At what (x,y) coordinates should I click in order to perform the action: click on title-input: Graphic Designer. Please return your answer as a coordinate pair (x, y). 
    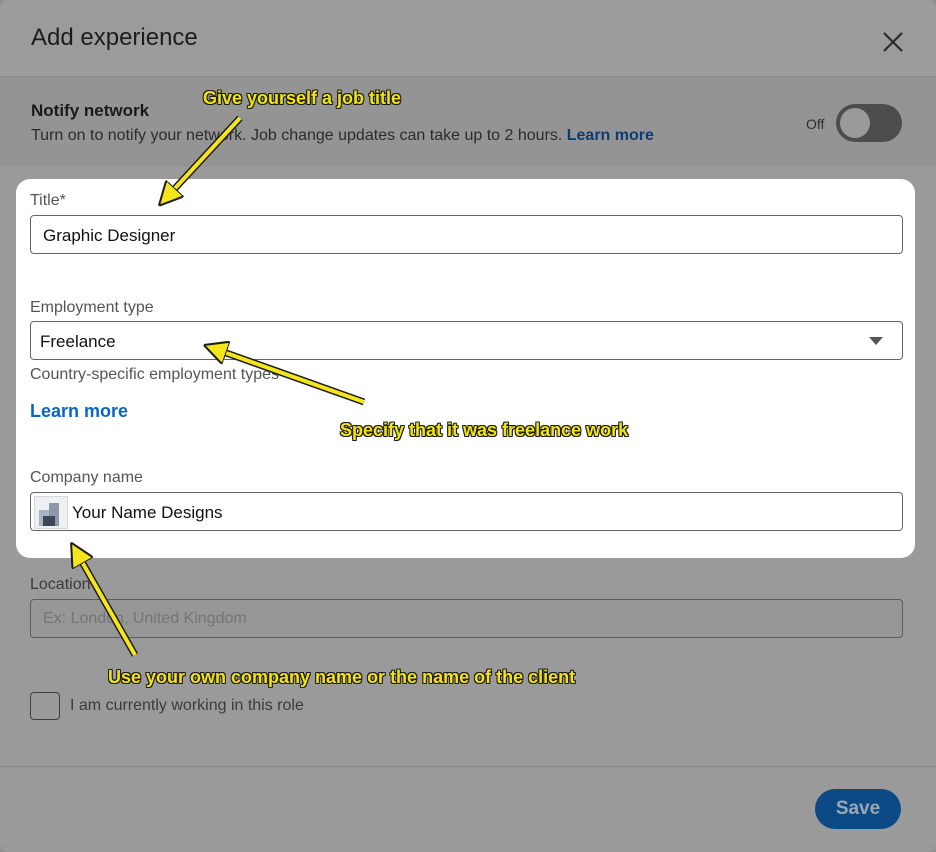
    Looking at the image, I should click on (466, 234).